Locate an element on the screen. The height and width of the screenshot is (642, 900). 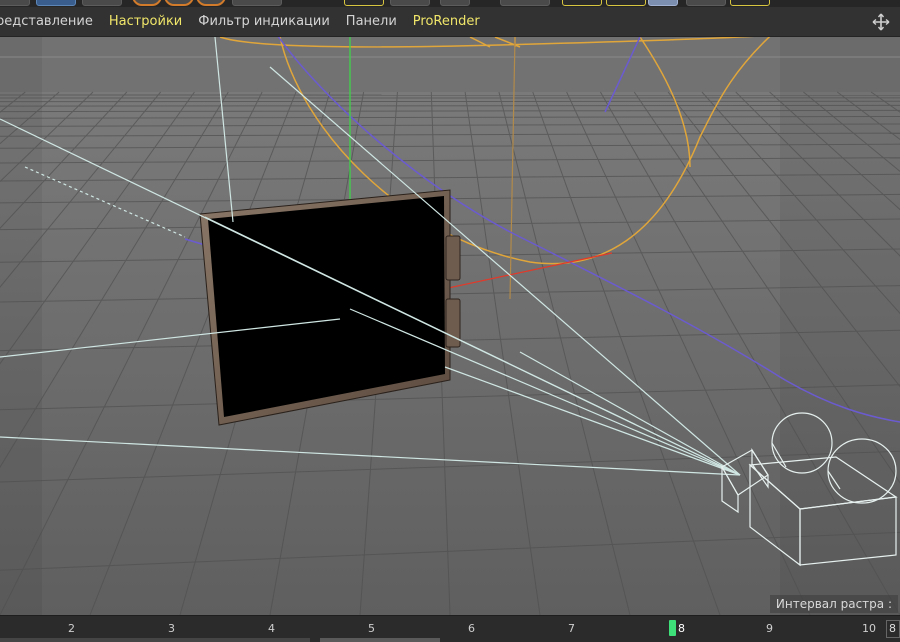
menu-settings: Настройки is located at coordinates (145, 21).